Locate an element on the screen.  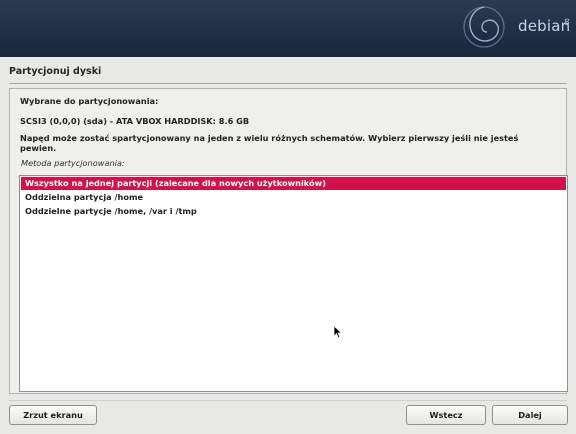
debian-installer-banner: debian 8 is located at coordinates (288, 28).